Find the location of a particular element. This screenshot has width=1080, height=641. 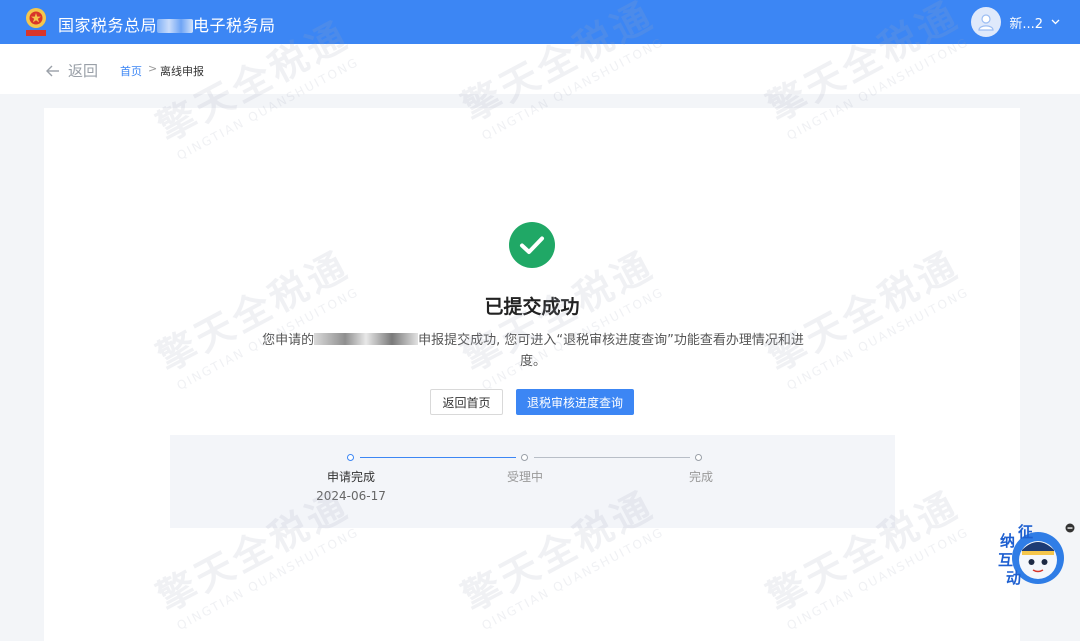

success-check-icon is located at coordinates (532, 245).